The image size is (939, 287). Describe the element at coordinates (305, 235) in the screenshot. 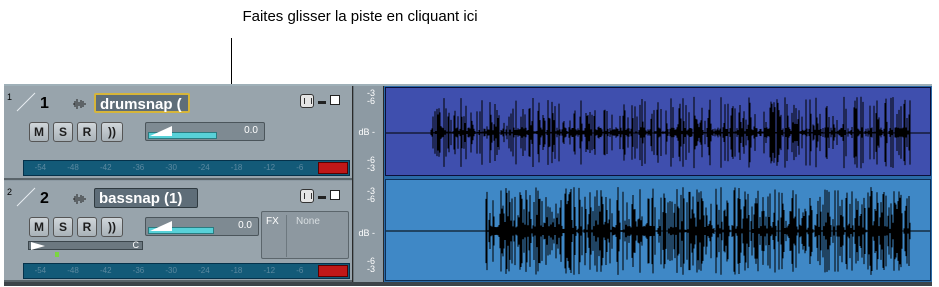

I see `fx-chain-button: FX None` at that location.